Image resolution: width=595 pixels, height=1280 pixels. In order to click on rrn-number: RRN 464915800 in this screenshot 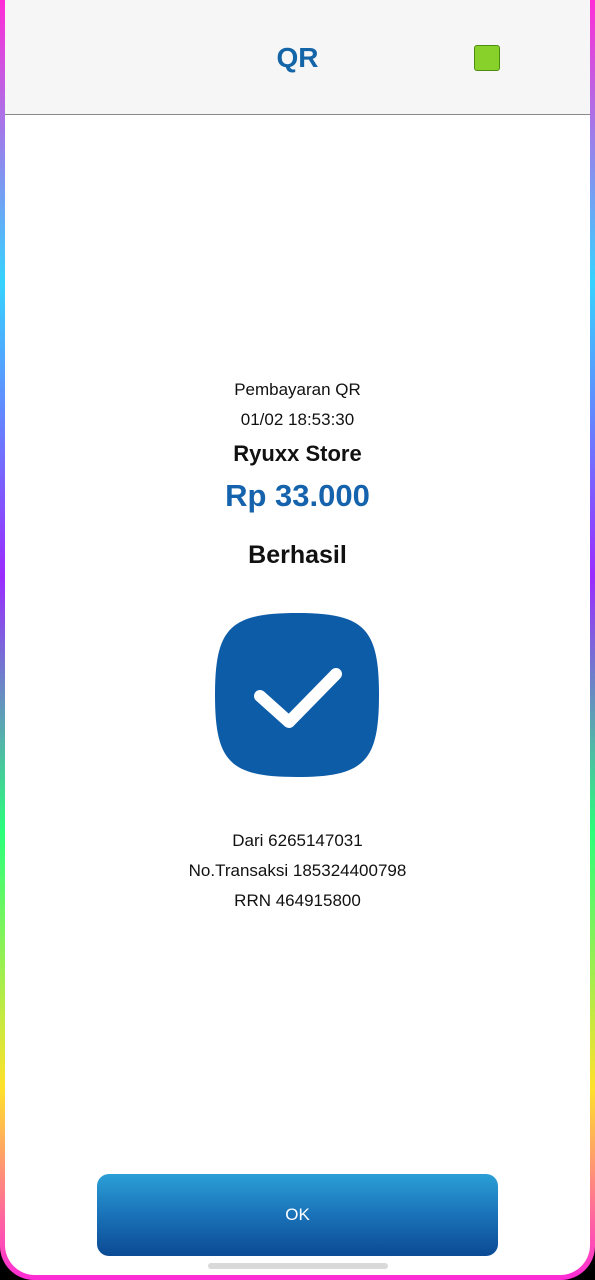, I will do `click(297, 900)`.